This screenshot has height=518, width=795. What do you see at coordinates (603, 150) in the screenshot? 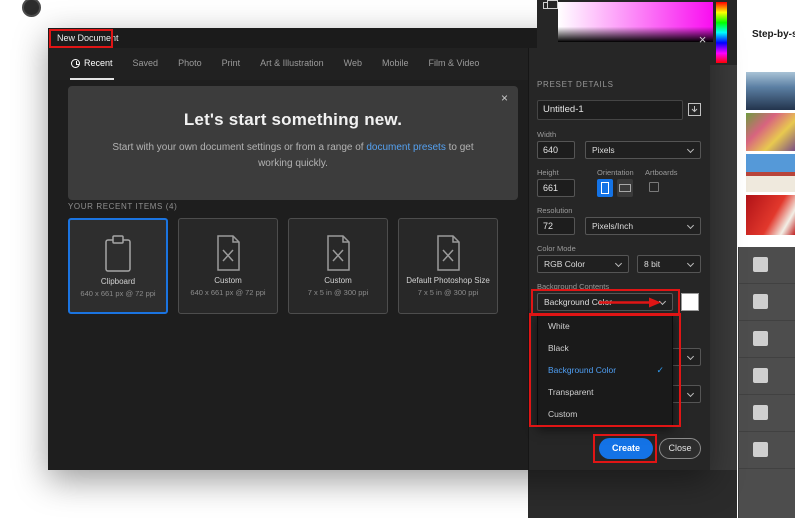
I see `width-unit-value: Pixels` at bounding box center [603, 150].